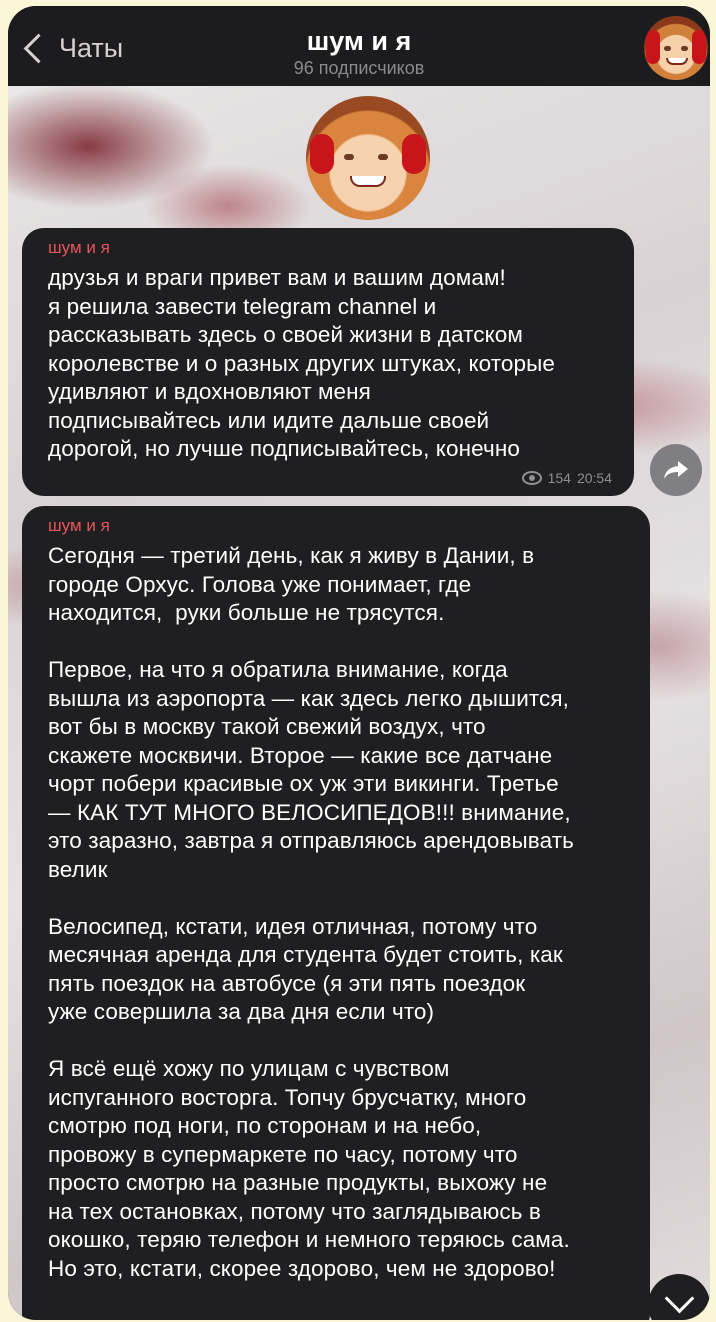  What do you see at coordinates (676, 48) in the screenshot?
I see `channel-avatar-small` at bounding box center [676, 48].